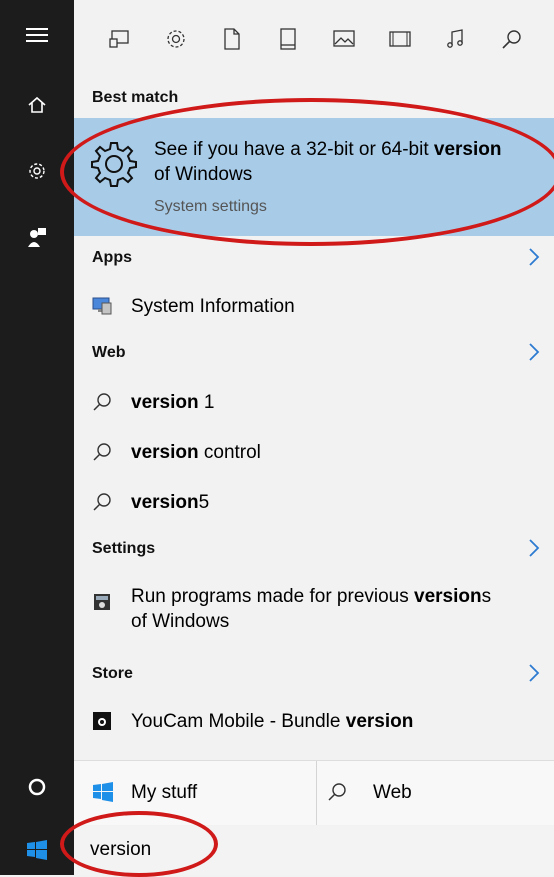 The image size is (554, 877). Describe the element at coordinates (120, 39) in the screenshot. I see `apps-icon` at that location.